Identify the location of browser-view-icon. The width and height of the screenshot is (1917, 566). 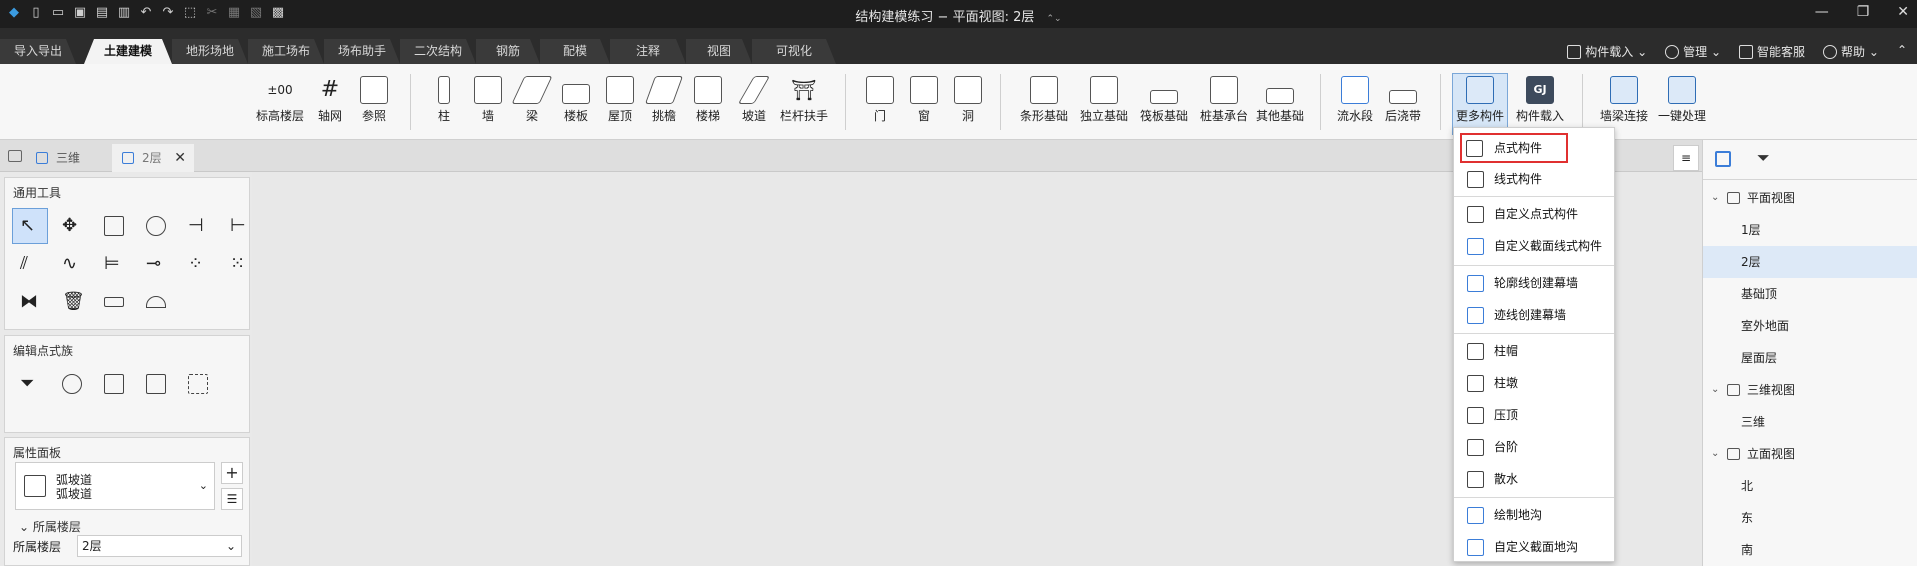
(1723, 159).